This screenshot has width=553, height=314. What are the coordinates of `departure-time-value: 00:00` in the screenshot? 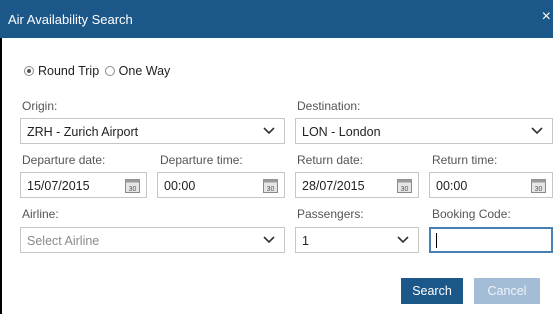 It's located at (180, 186).